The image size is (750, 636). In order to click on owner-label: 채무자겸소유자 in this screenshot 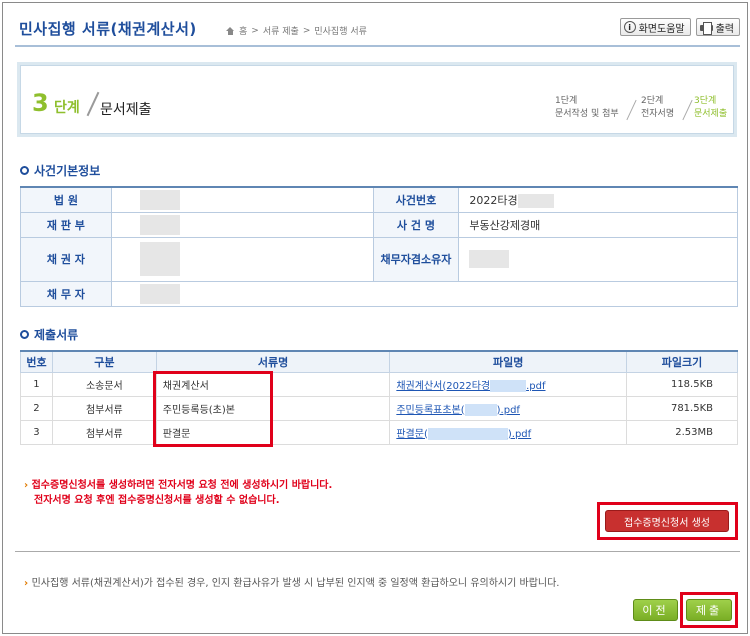, I will do `click(416, 259)`.